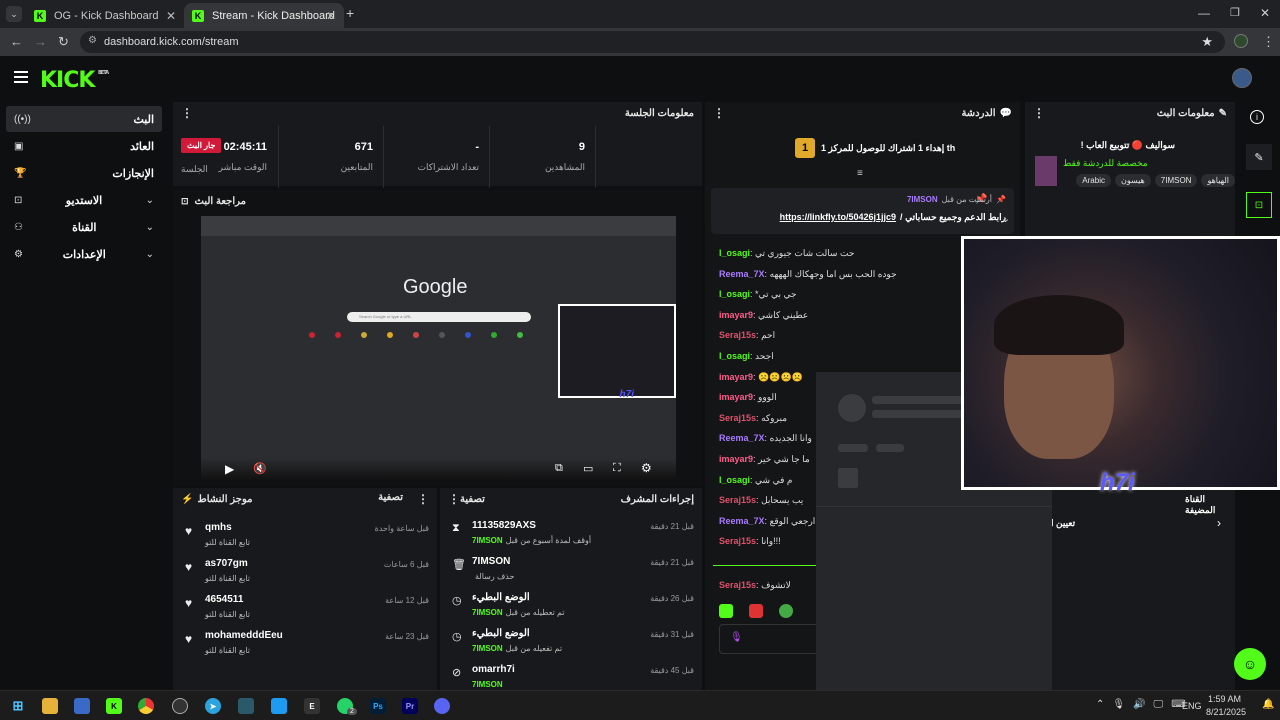 The height and width of the screenshot is (720, 1280). I want to click on camera-rail-button: ⊡, so click(1259, 205).